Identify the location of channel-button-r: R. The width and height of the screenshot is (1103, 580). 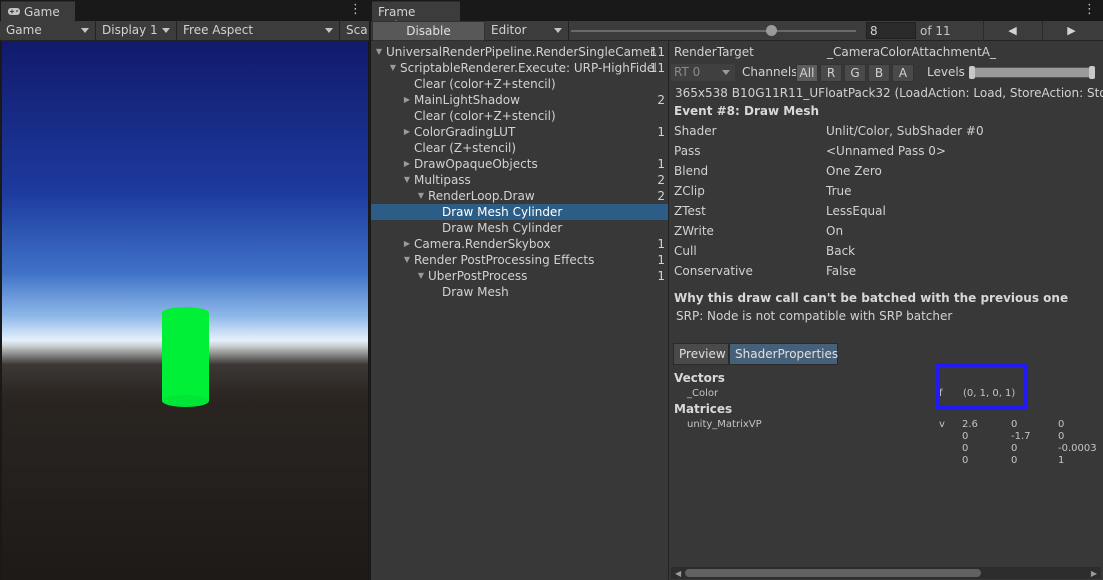
(831, 73).